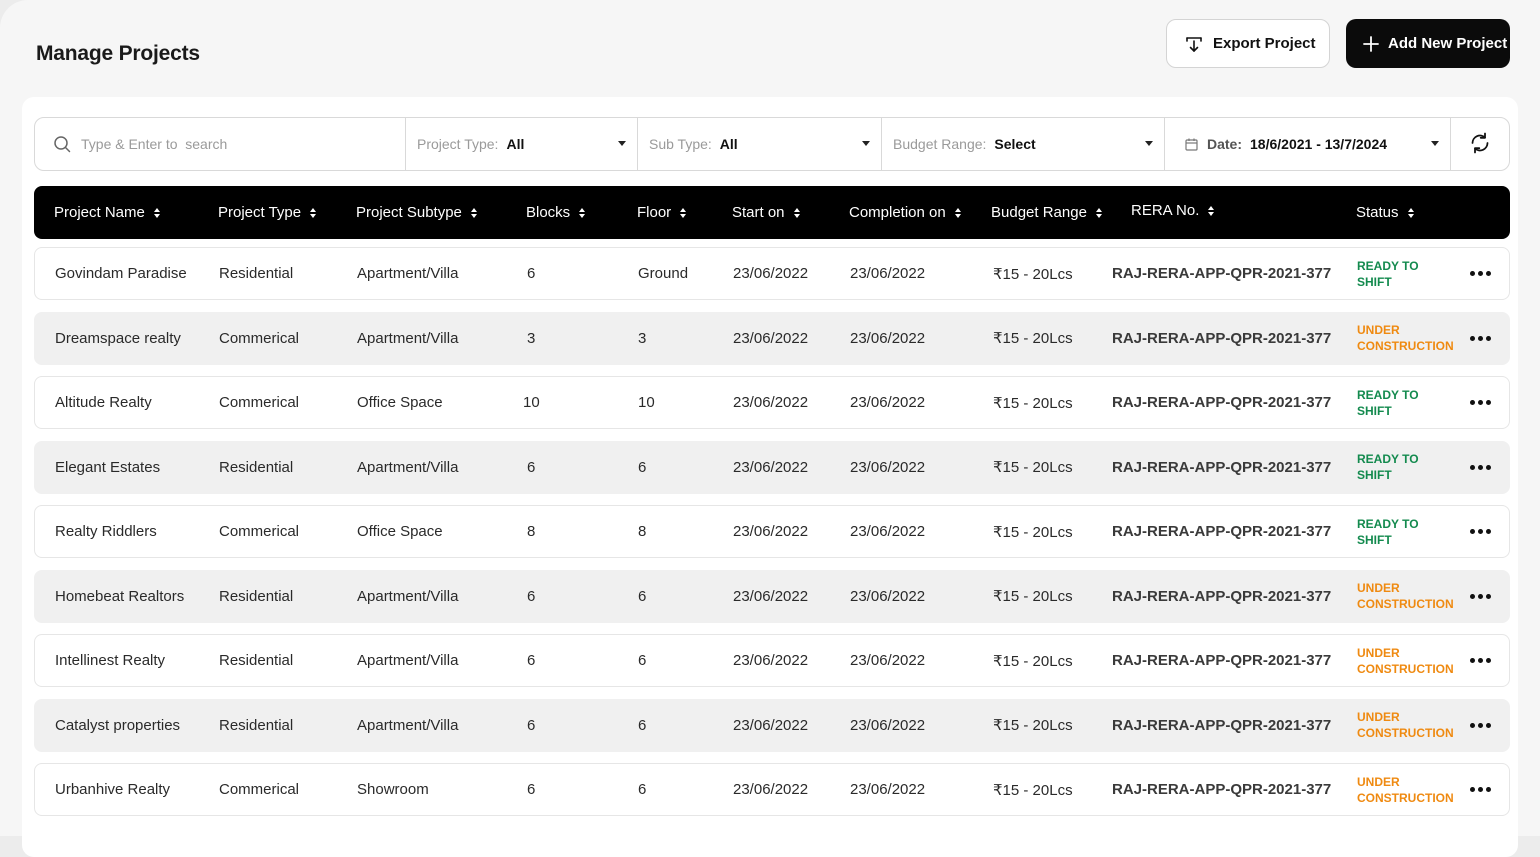 Image resolution: width=1540 pixels, height=857 pixels. What do you see at coordinates (1371, 44) in the screenshot?
I see `plus-icon` at bounding box center [1371, 44].